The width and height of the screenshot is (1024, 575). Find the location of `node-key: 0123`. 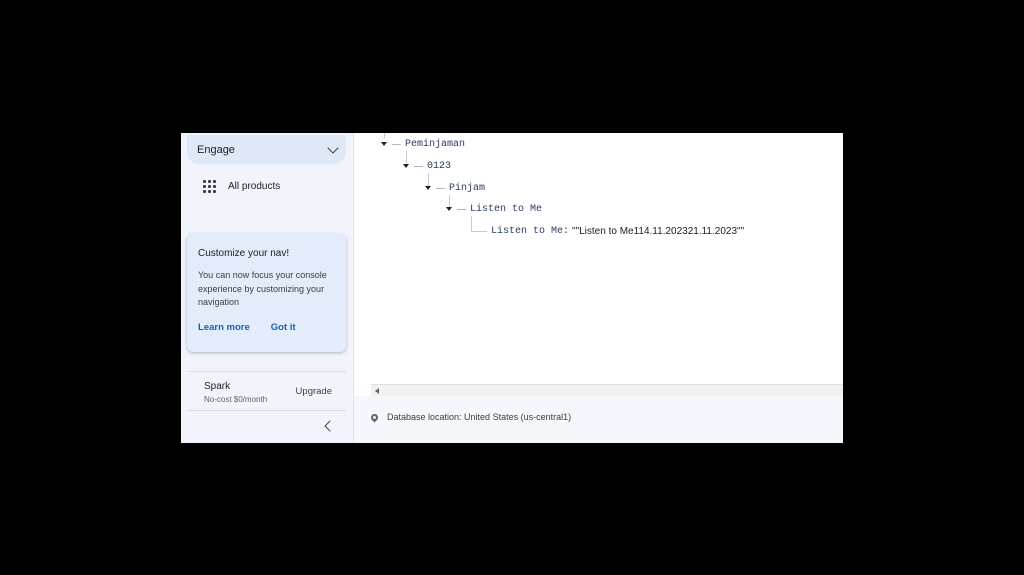

node-key: 0123 is located at coordinates (439, 166).